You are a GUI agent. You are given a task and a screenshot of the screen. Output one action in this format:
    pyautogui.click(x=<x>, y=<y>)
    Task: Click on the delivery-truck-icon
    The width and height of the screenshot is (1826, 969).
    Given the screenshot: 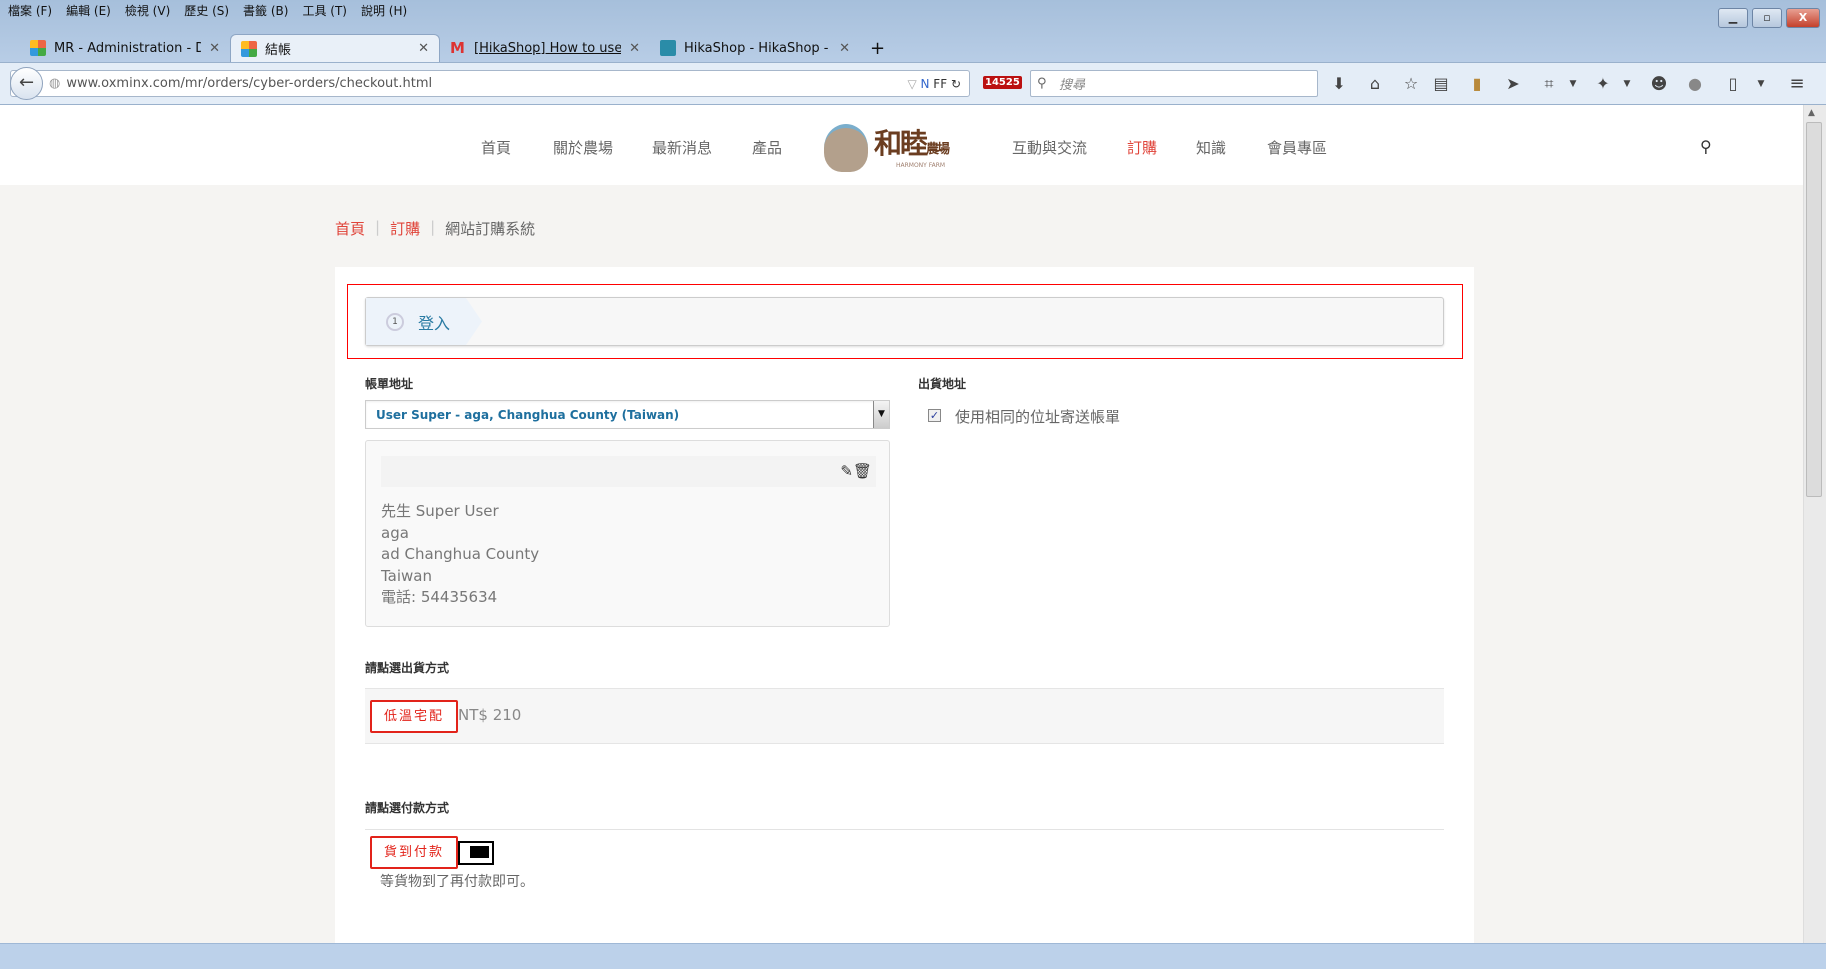 What is the action you would take?
    pyautogui.click(x=476, y=853)
    